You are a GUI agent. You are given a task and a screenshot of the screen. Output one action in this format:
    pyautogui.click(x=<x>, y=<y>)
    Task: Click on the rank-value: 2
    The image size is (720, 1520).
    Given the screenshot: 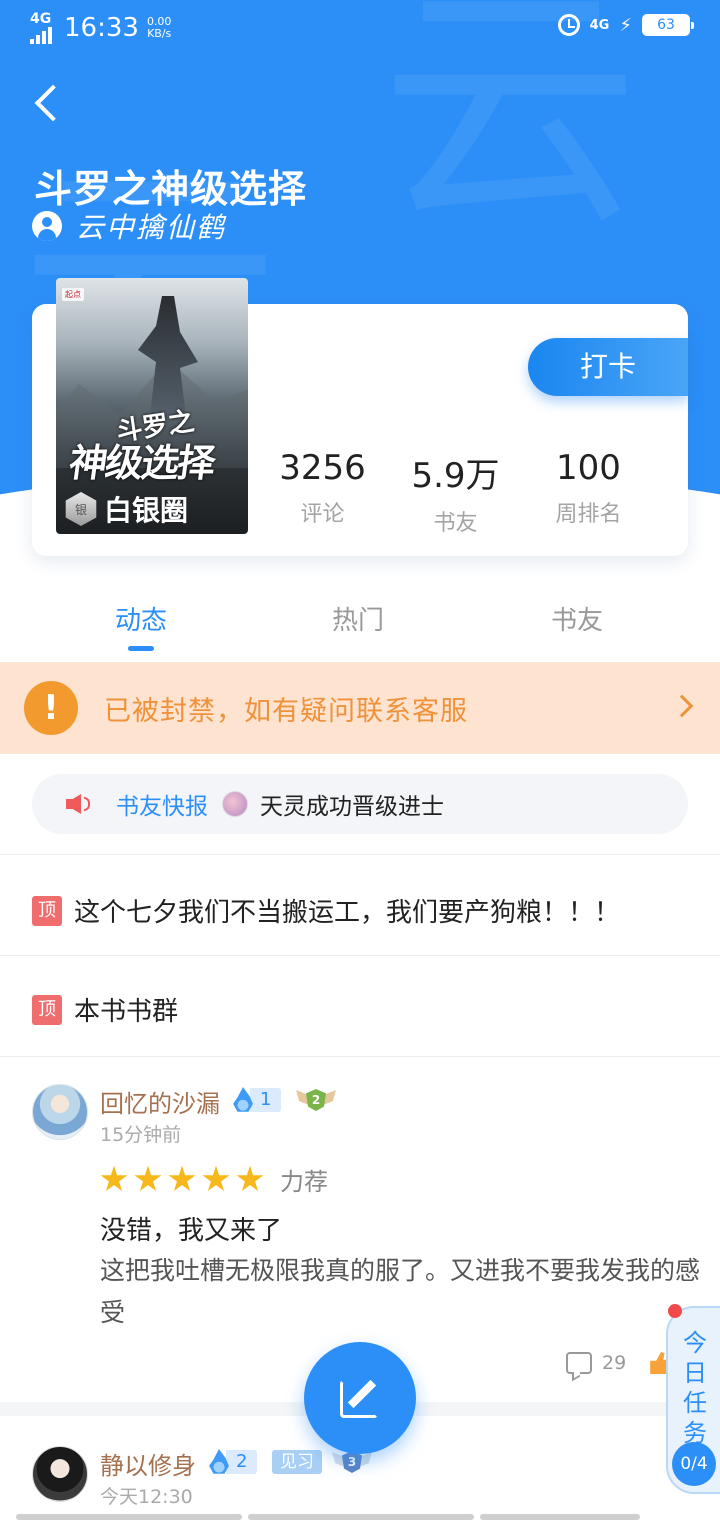 What is the action you would take?
    pyautogui.click(x=316, y=1100)
    